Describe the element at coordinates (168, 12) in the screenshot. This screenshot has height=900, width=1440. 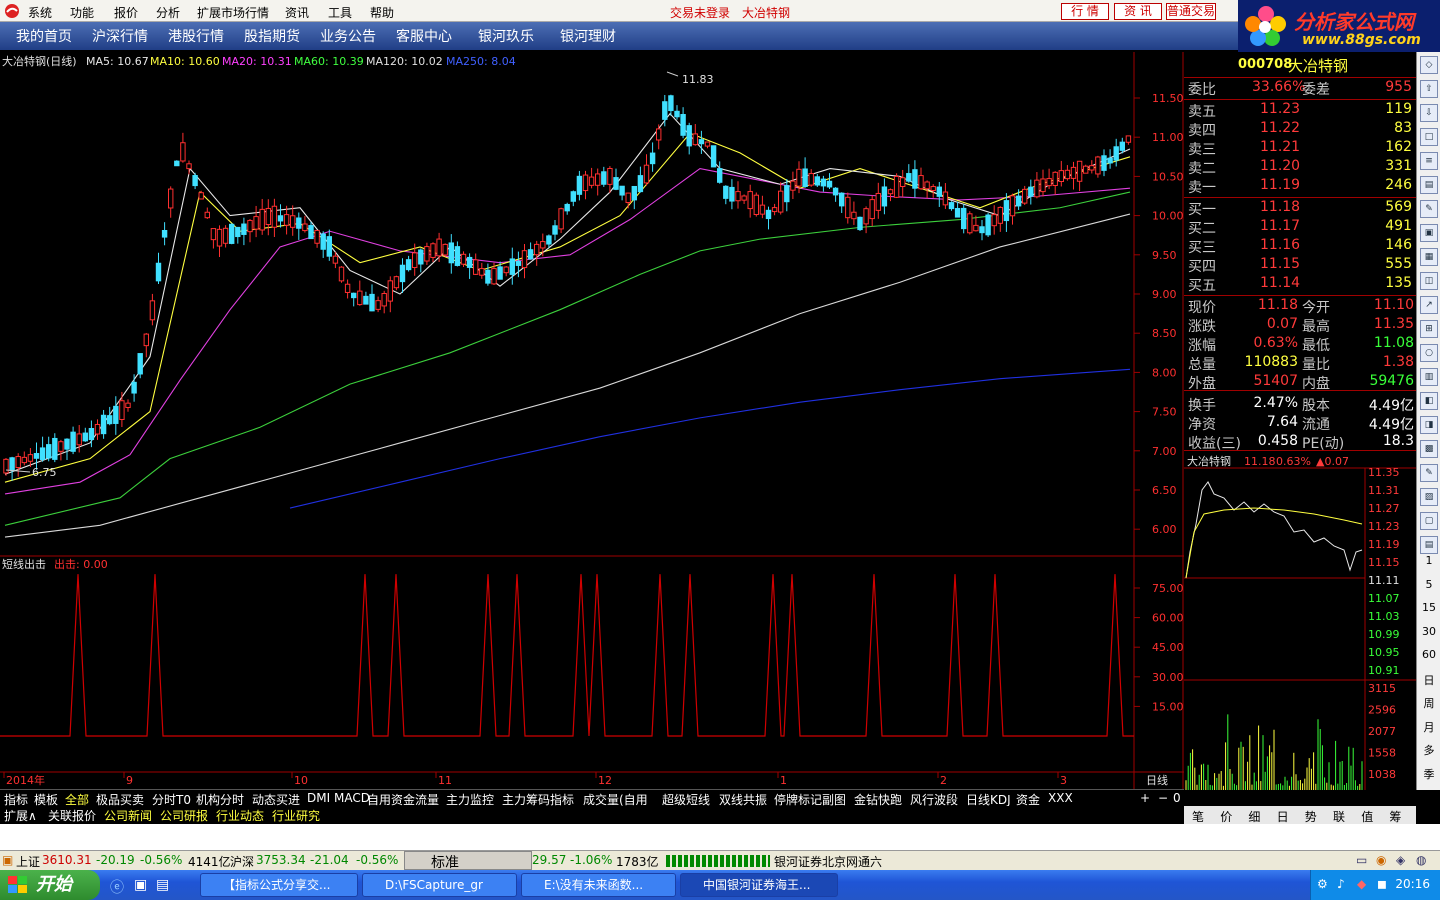
I see `menu-analysis: 分析` at that location.